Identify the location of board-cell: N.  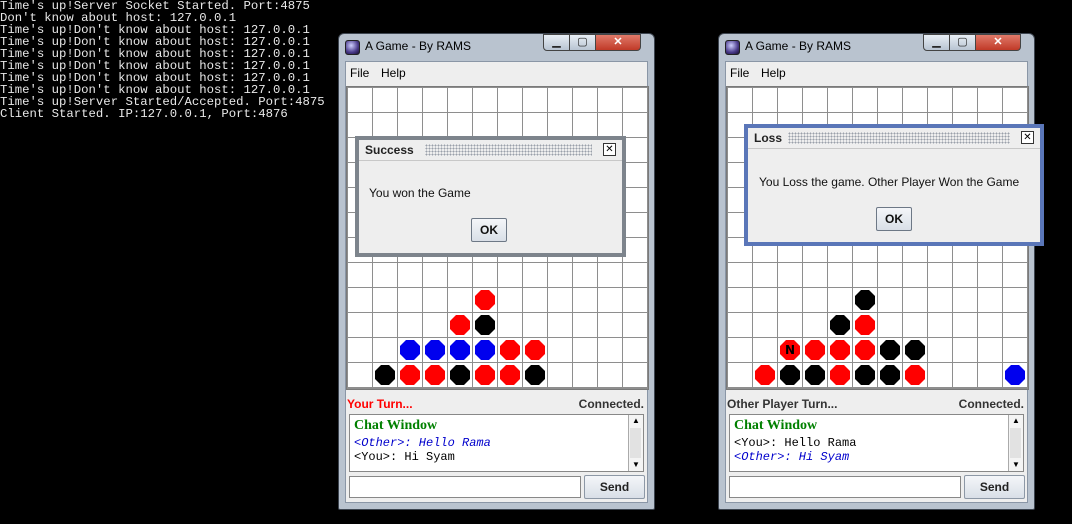
(790, 350).